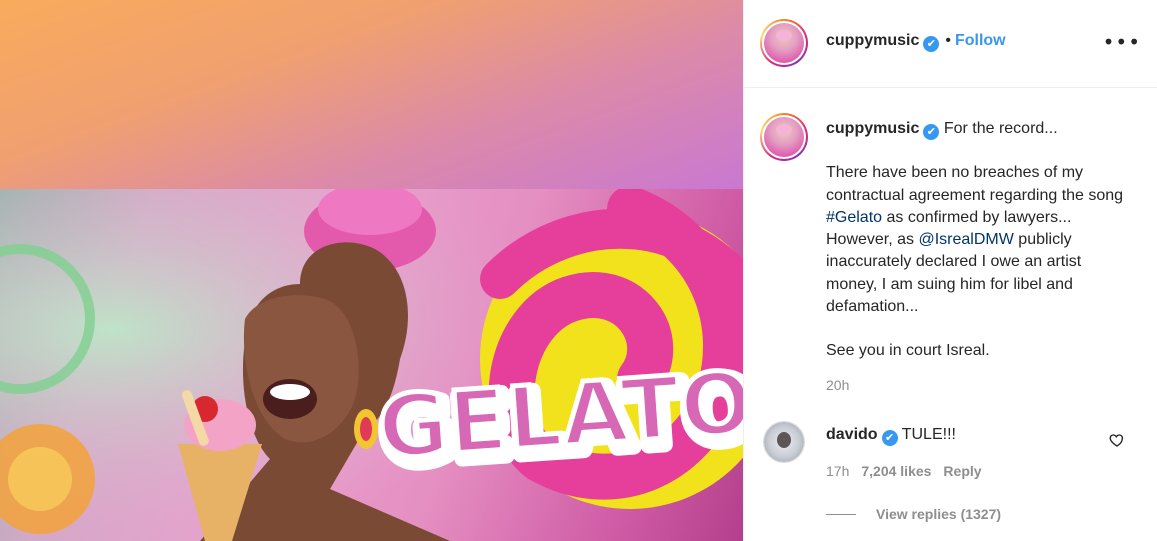  I want to click on follow-button: Follow, so click(980, 40).